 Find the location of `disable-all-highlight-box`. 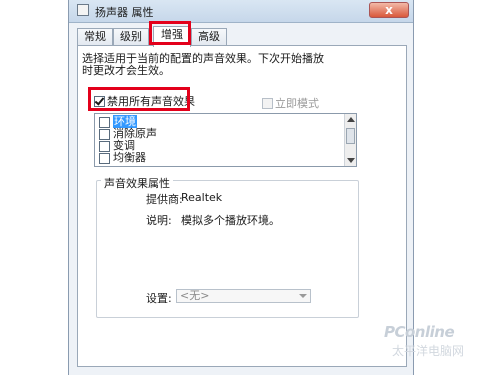

disable-all-highlight-box is located at coordinates (139, 99).